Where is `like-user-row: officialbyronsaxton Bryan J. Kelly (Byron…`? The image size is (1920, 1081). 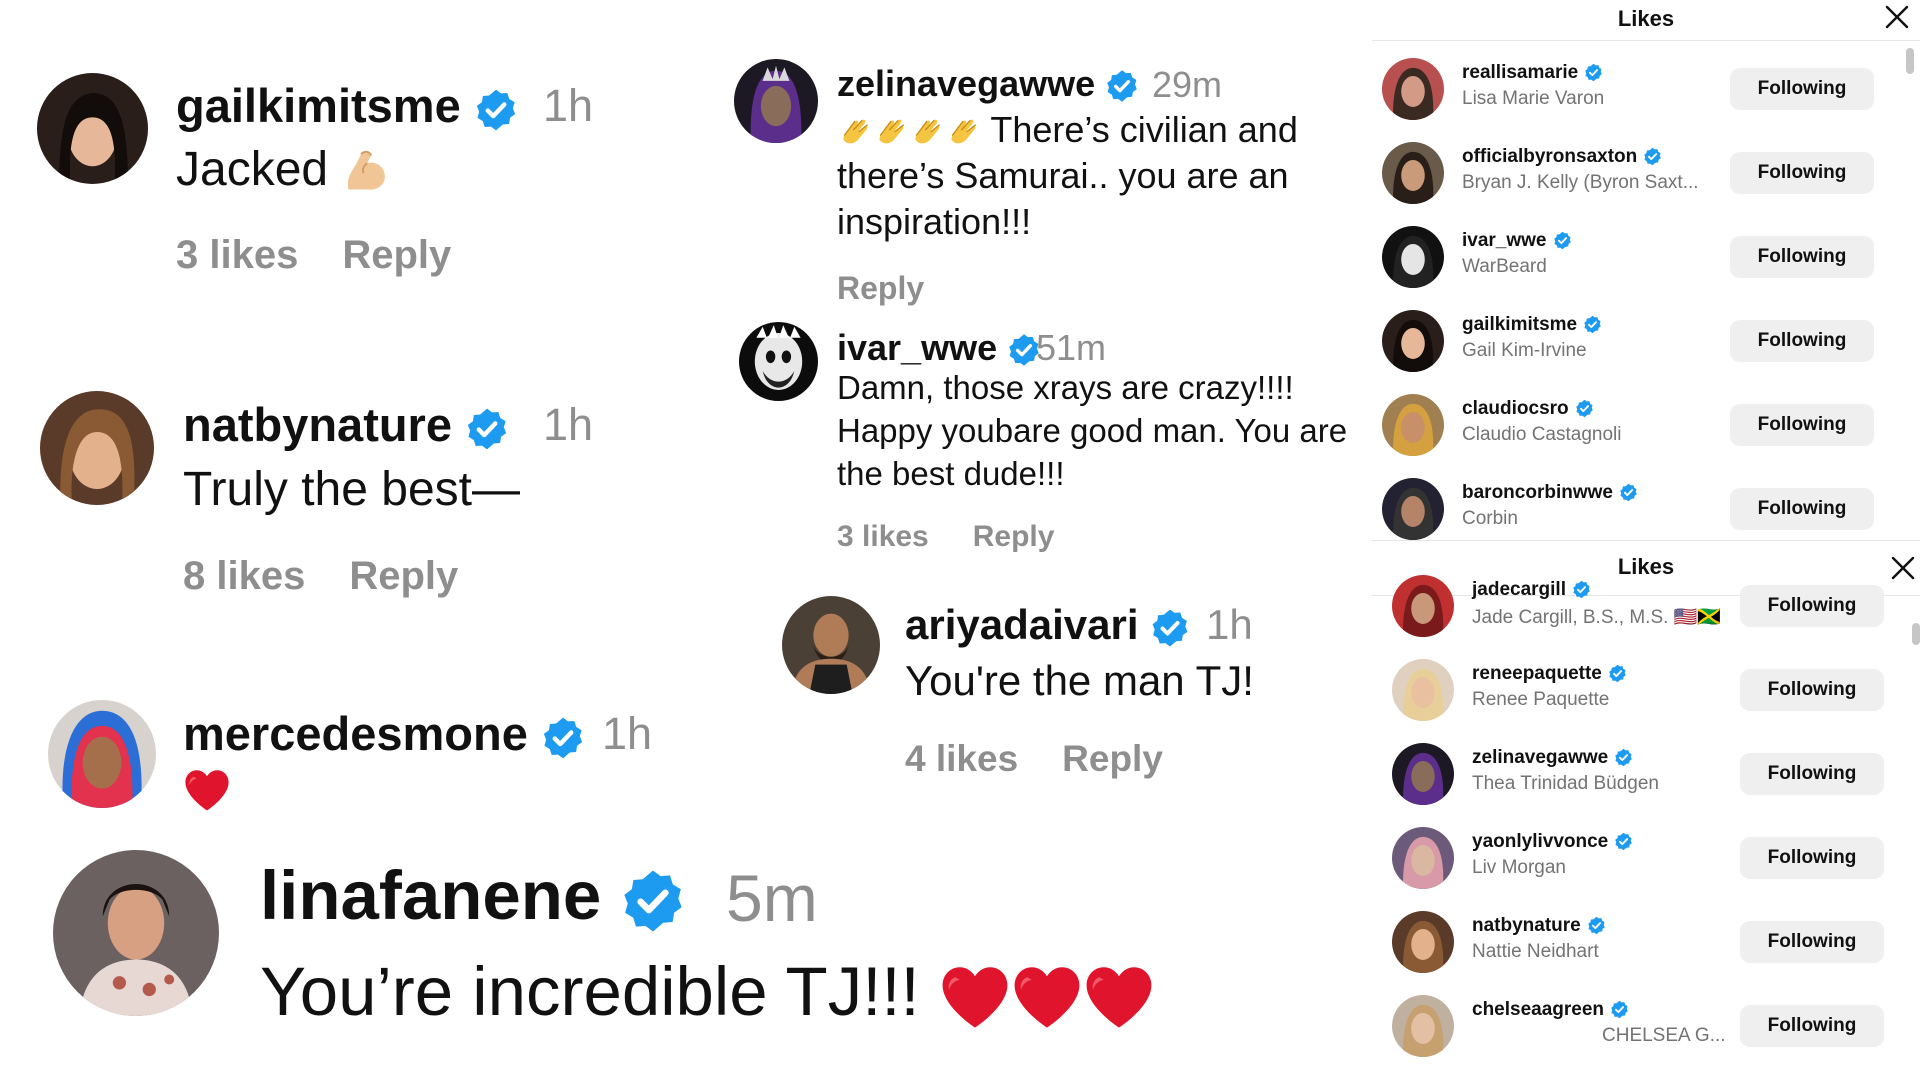
like-user-row: officialbyronsaxton Bryan J. Kelly (Byron… is located at coordinates (1646, 173).